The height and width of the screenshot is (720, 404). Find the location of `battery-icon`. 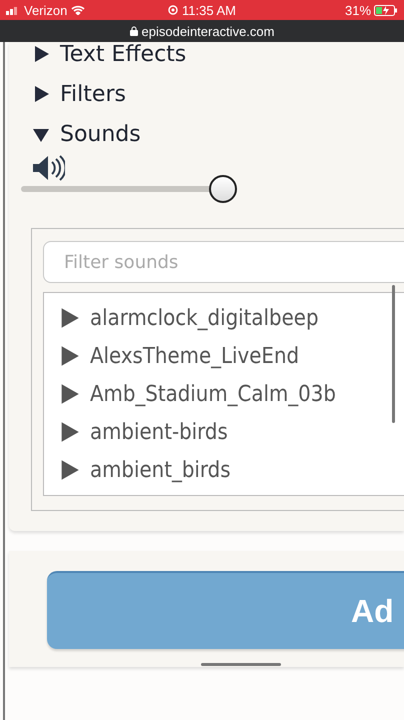

battery-icon is located at coordinates (386, 10).